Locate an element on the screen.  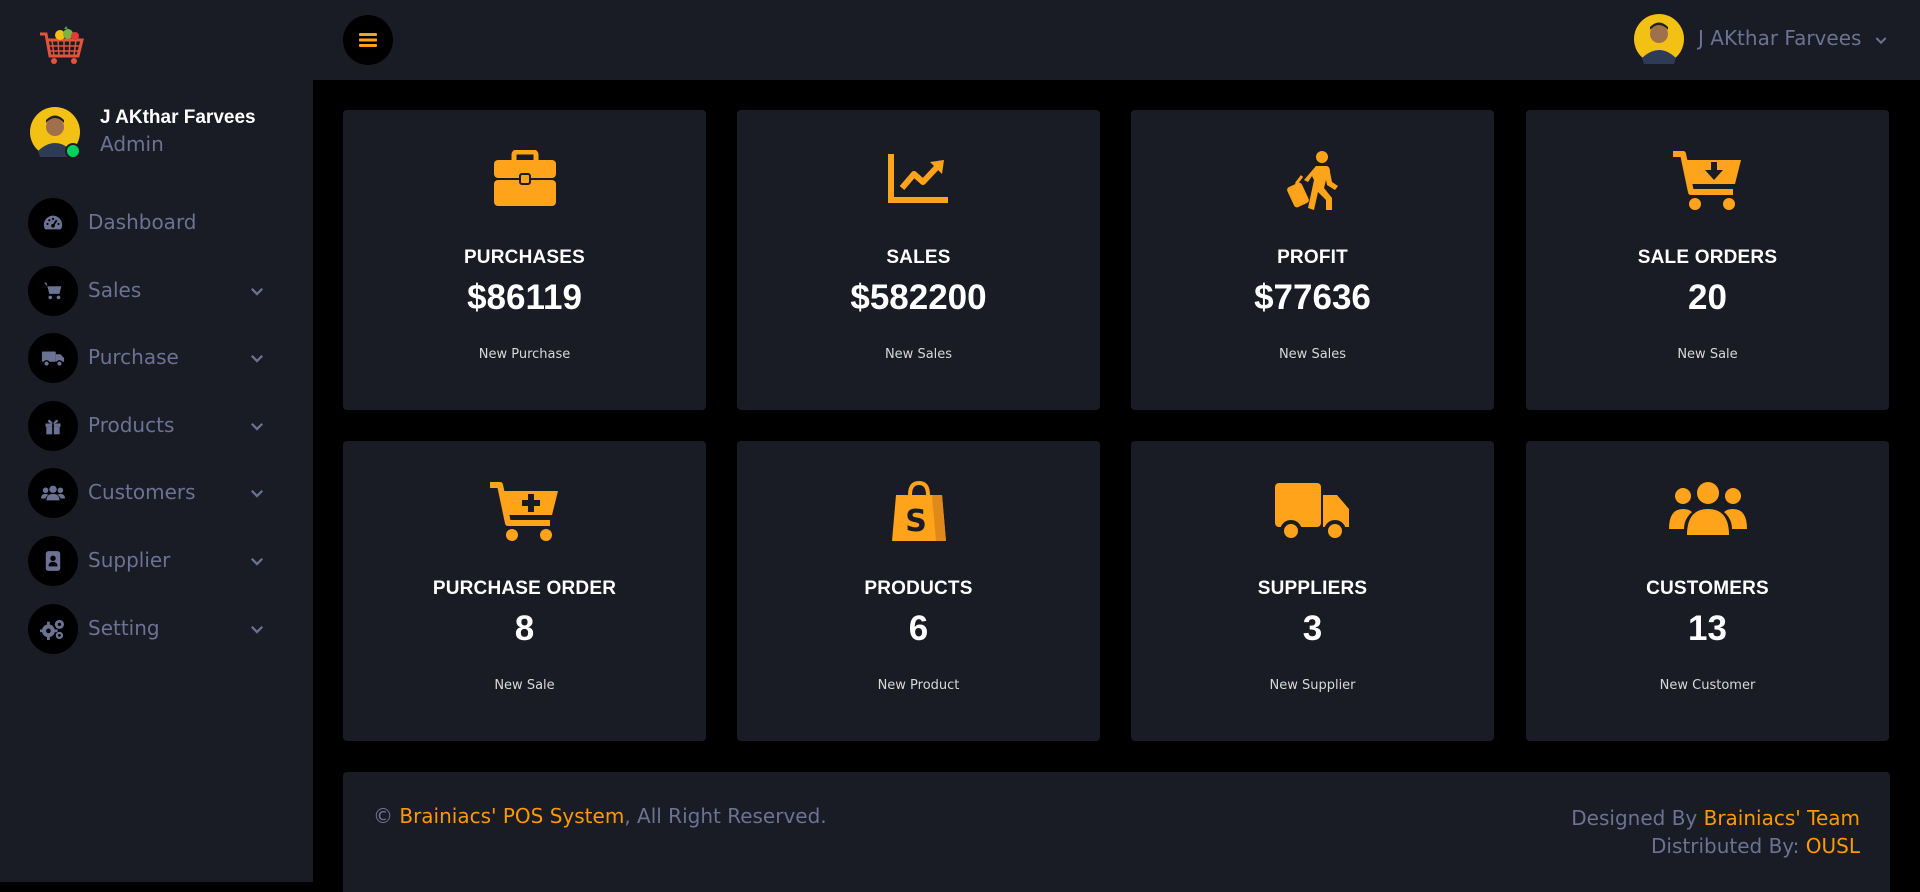
distributed-by-link: OUSL is located at coordinates (1833, 846).